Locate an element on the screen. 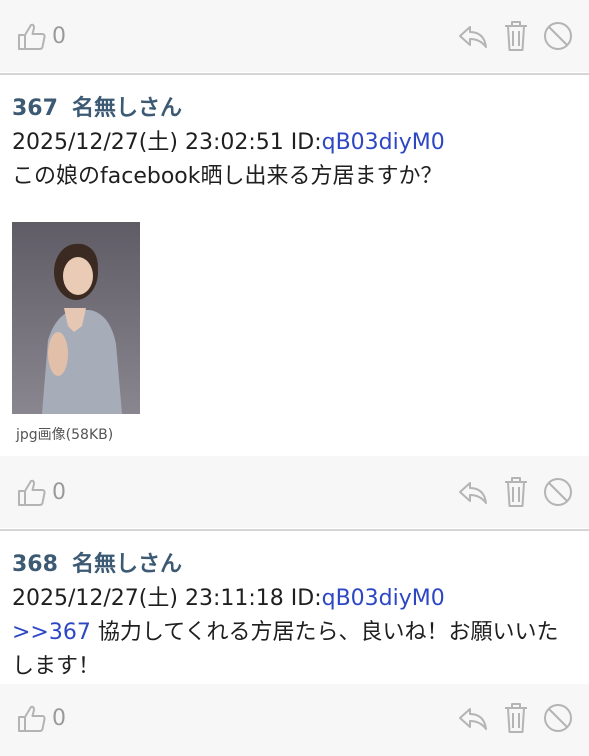  post-header: 368 名無しさん is located at coordinates (97, 562).